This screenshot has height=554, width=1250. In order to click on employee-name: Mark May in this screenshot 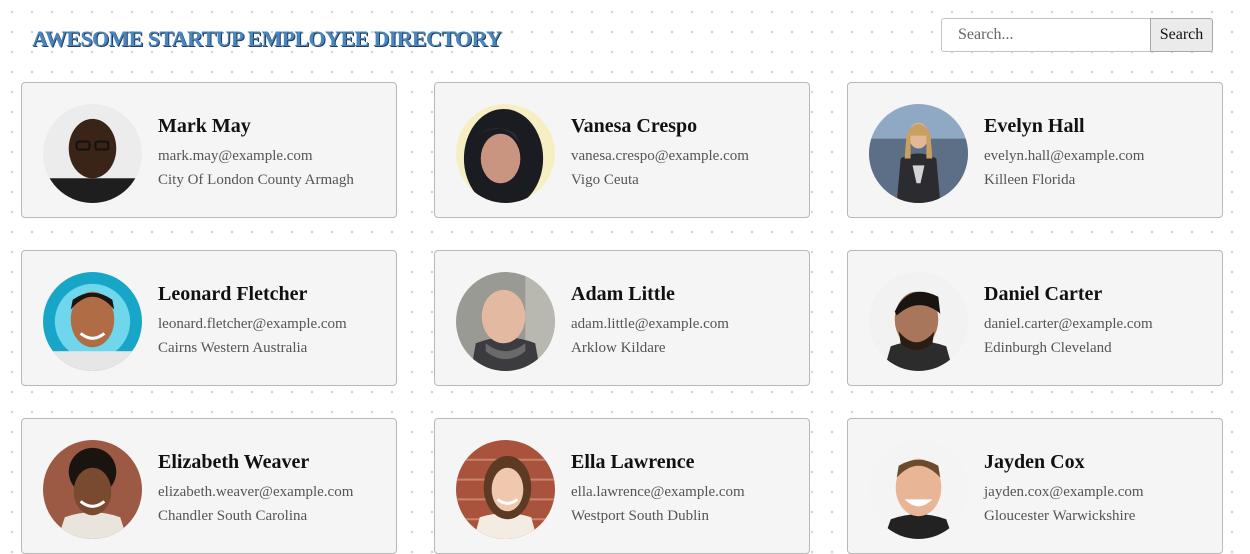, I will do `click(204, 126)`.